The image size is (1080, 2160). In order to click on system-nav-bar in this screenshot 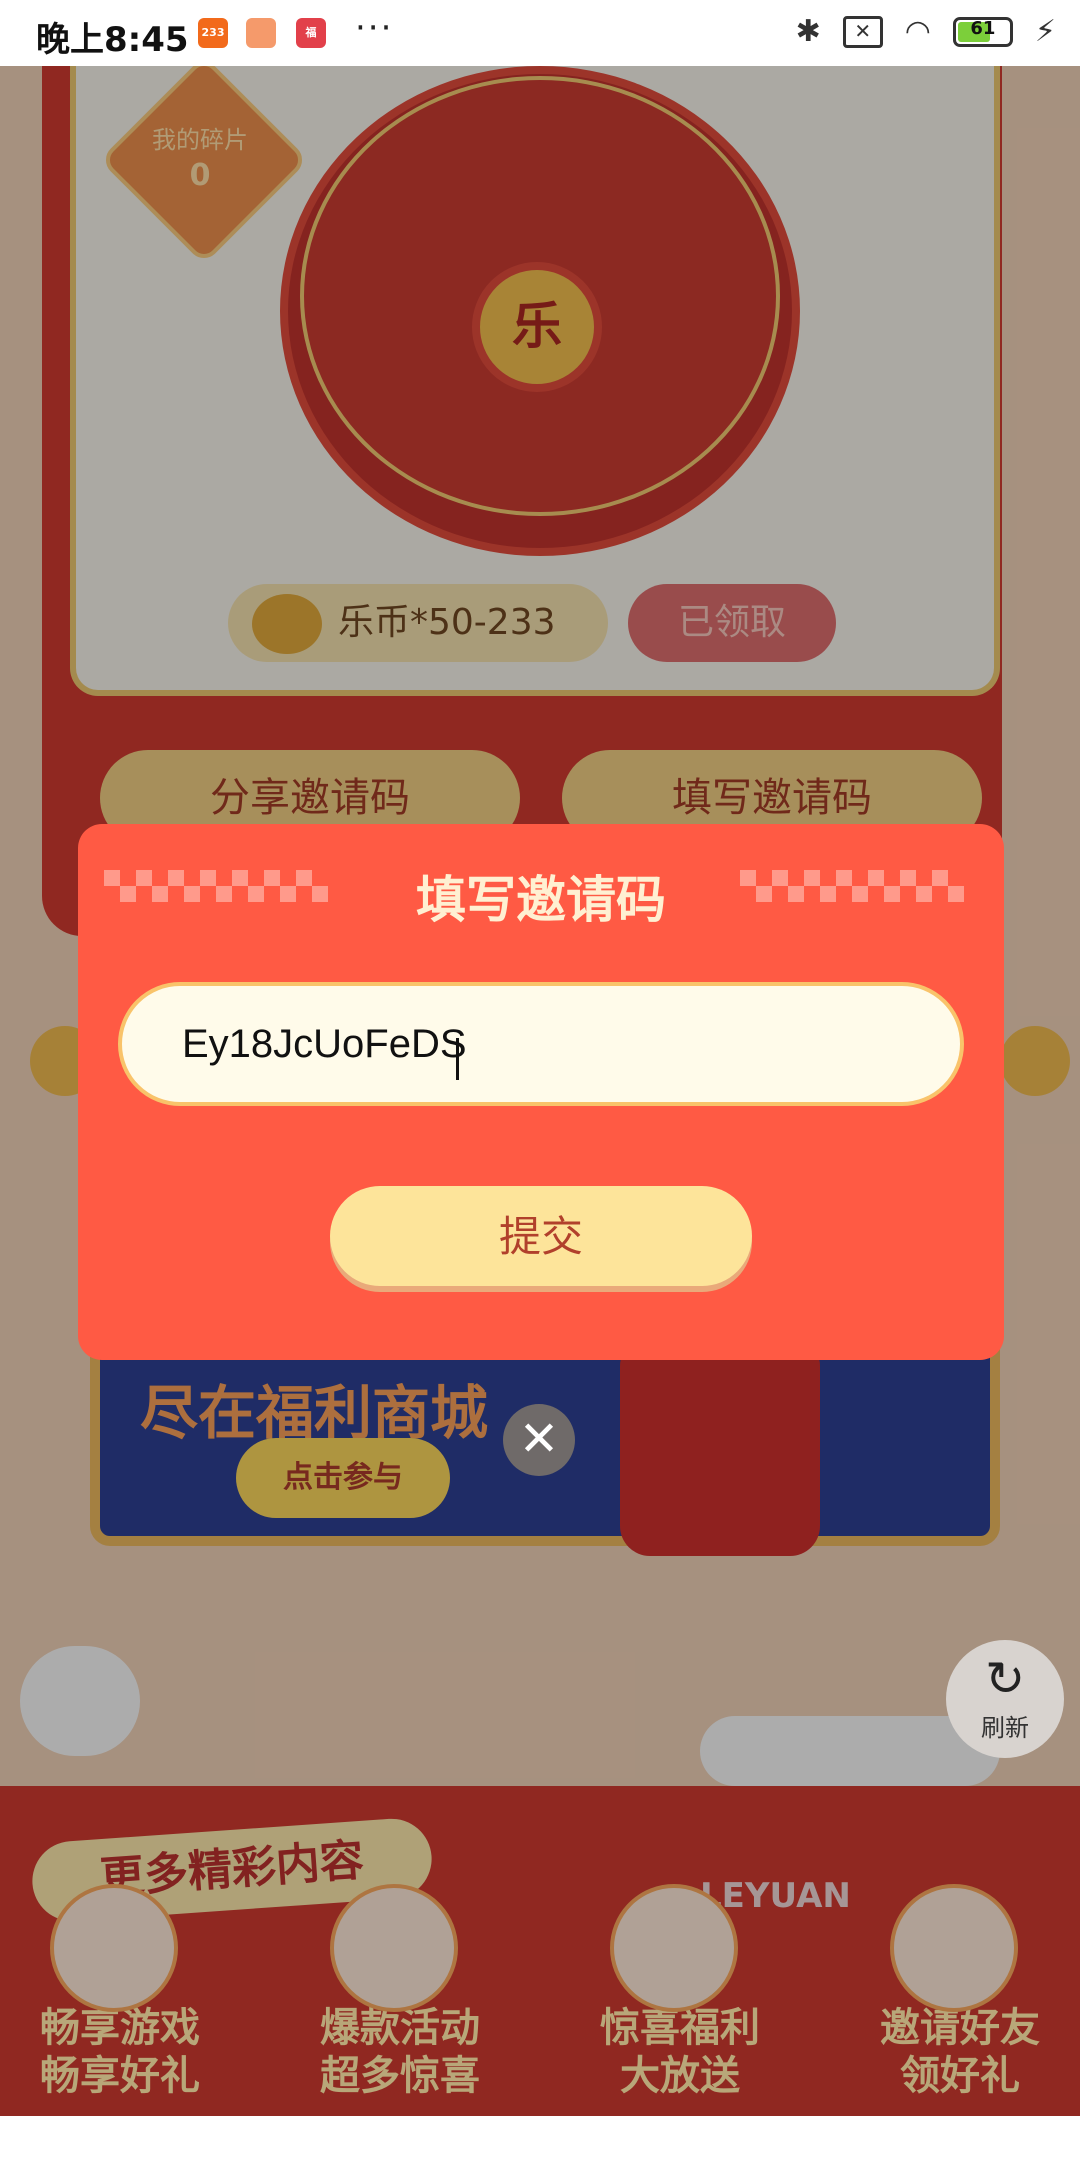, I will do `click(540, 2138)`.